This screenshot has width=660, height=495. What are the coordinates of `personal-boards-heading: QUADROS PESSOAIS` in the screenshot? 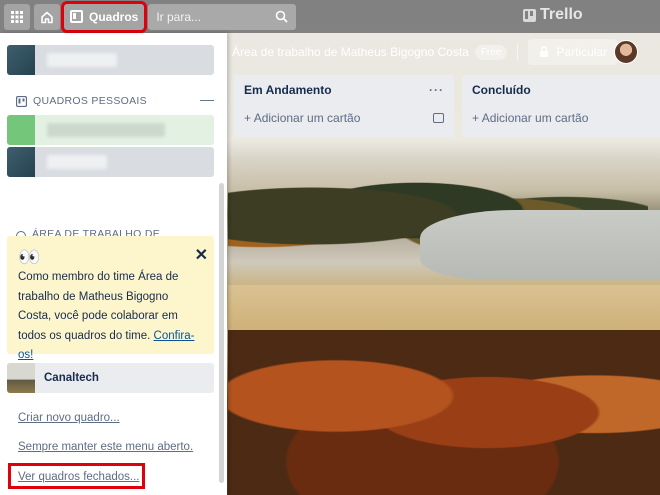 It's located at (81, 101).